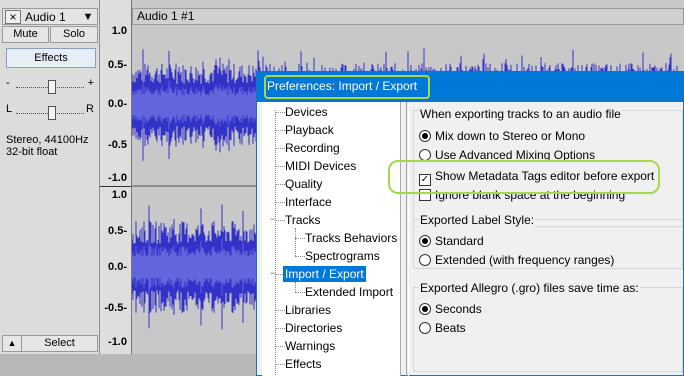 This screenshot has width=684, height=376. What do you see at coordinates (74, 34) in the screenshot?
I see `solo-button: Solo` at bounding box center [74, 34].